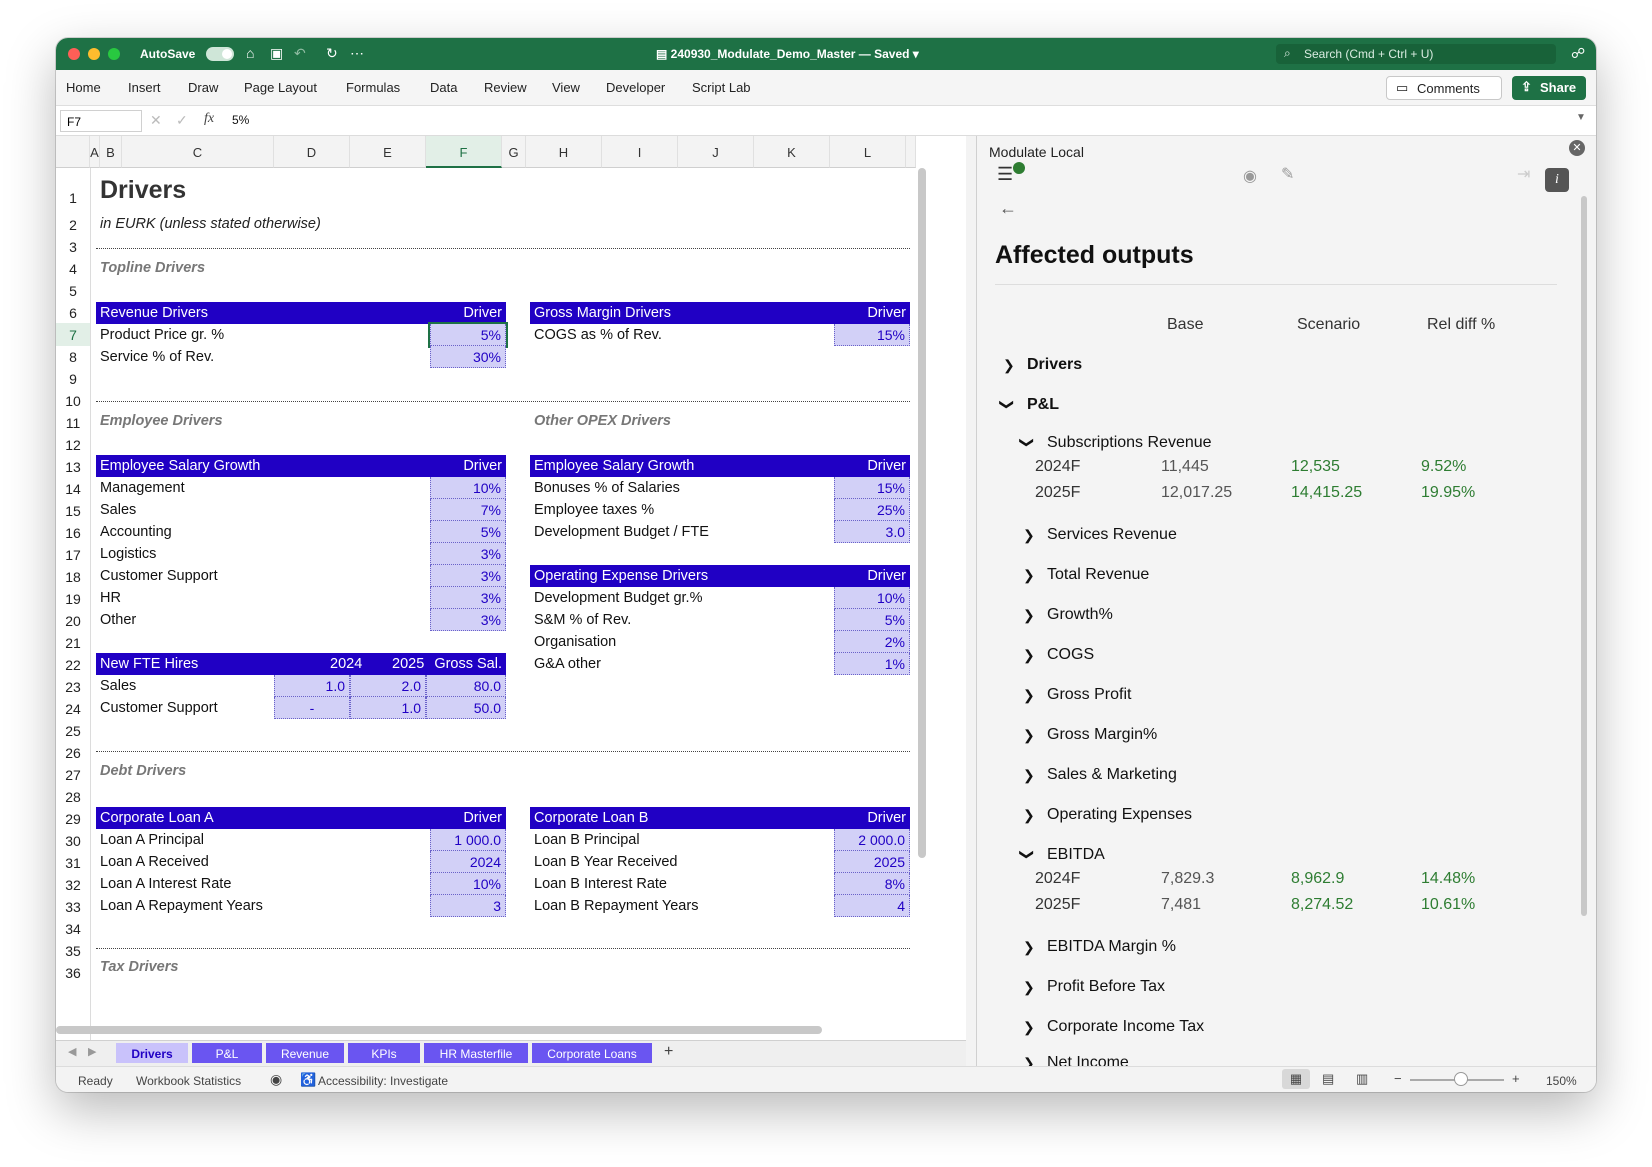 This screenshot has height=1167, width=1652. Describe the element at coordinates (73, 972) in the screenshot. I see `row-header: 36` at that location.